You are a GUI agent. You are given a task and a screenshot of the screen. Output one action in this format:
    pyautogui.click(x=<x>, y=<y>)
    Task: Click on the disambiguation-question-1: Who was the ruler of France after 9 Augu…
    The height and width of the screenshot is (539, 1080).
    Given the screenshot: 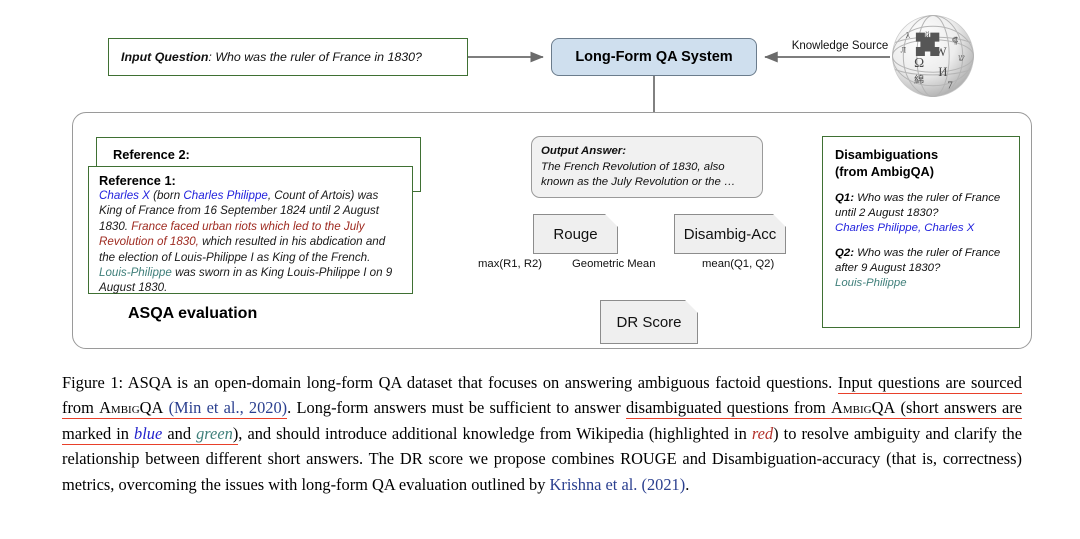 What is the action you would take?
    pyautogui.click(x=918, y=261)
    